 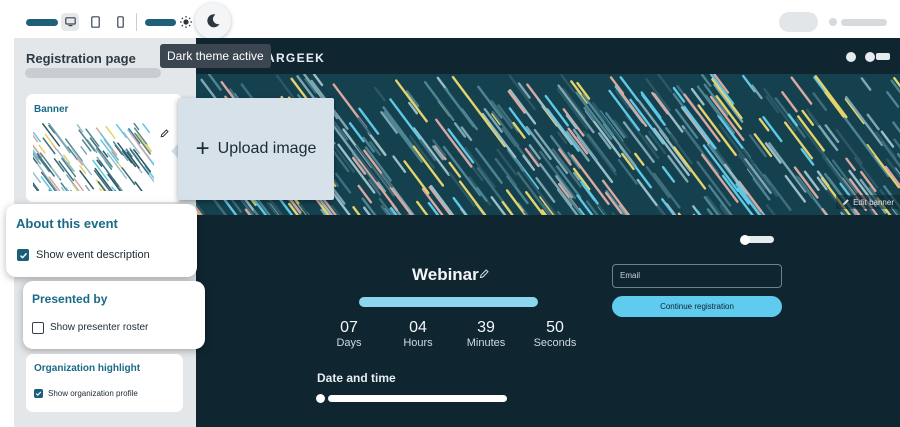 What do you see at coordinates (165, 133) in the screenshot?
I see `edit-banner-pencil-icon` at bounding box center [165, 133].